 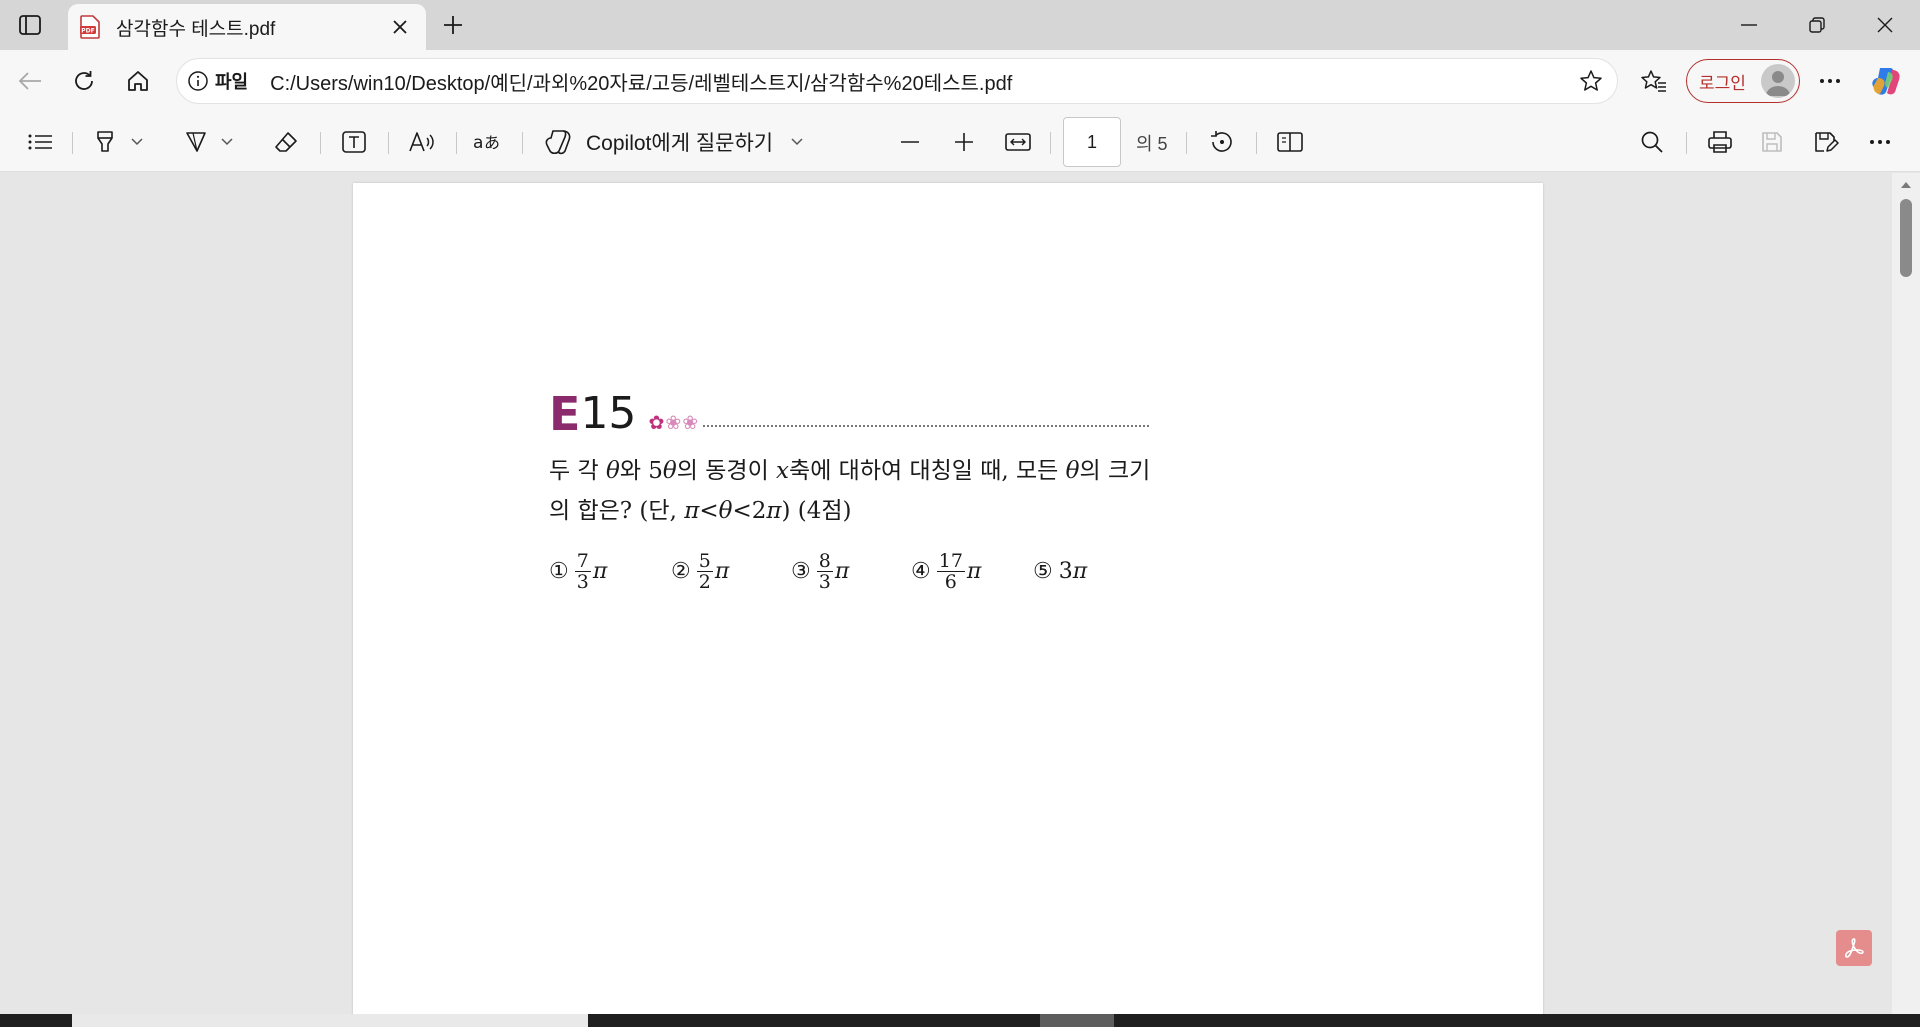 I want to click on choice-3: ③ 83π, so click(x=820, y=571).